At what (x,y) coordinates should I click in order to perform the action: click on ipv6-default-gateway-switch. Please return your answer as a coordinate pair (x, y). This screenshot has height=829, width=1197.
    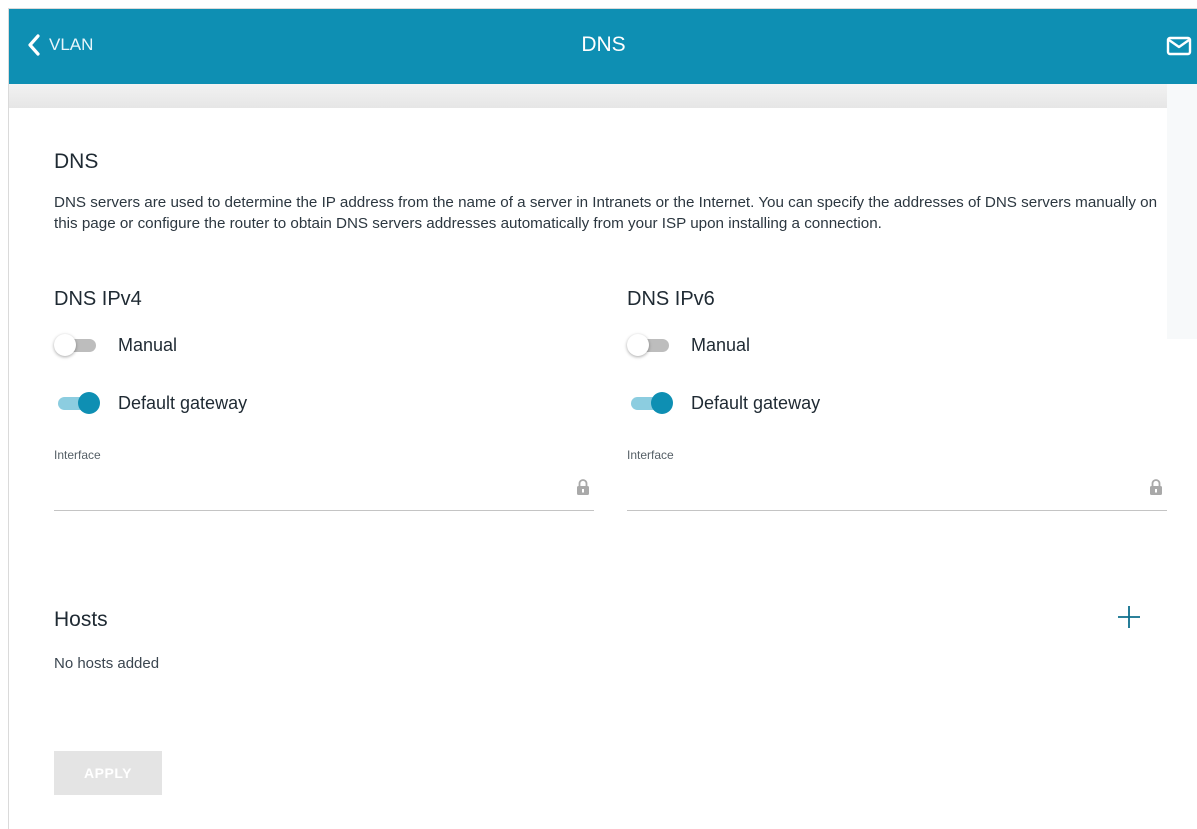
    Looking at the image, I should click on (650, 403).